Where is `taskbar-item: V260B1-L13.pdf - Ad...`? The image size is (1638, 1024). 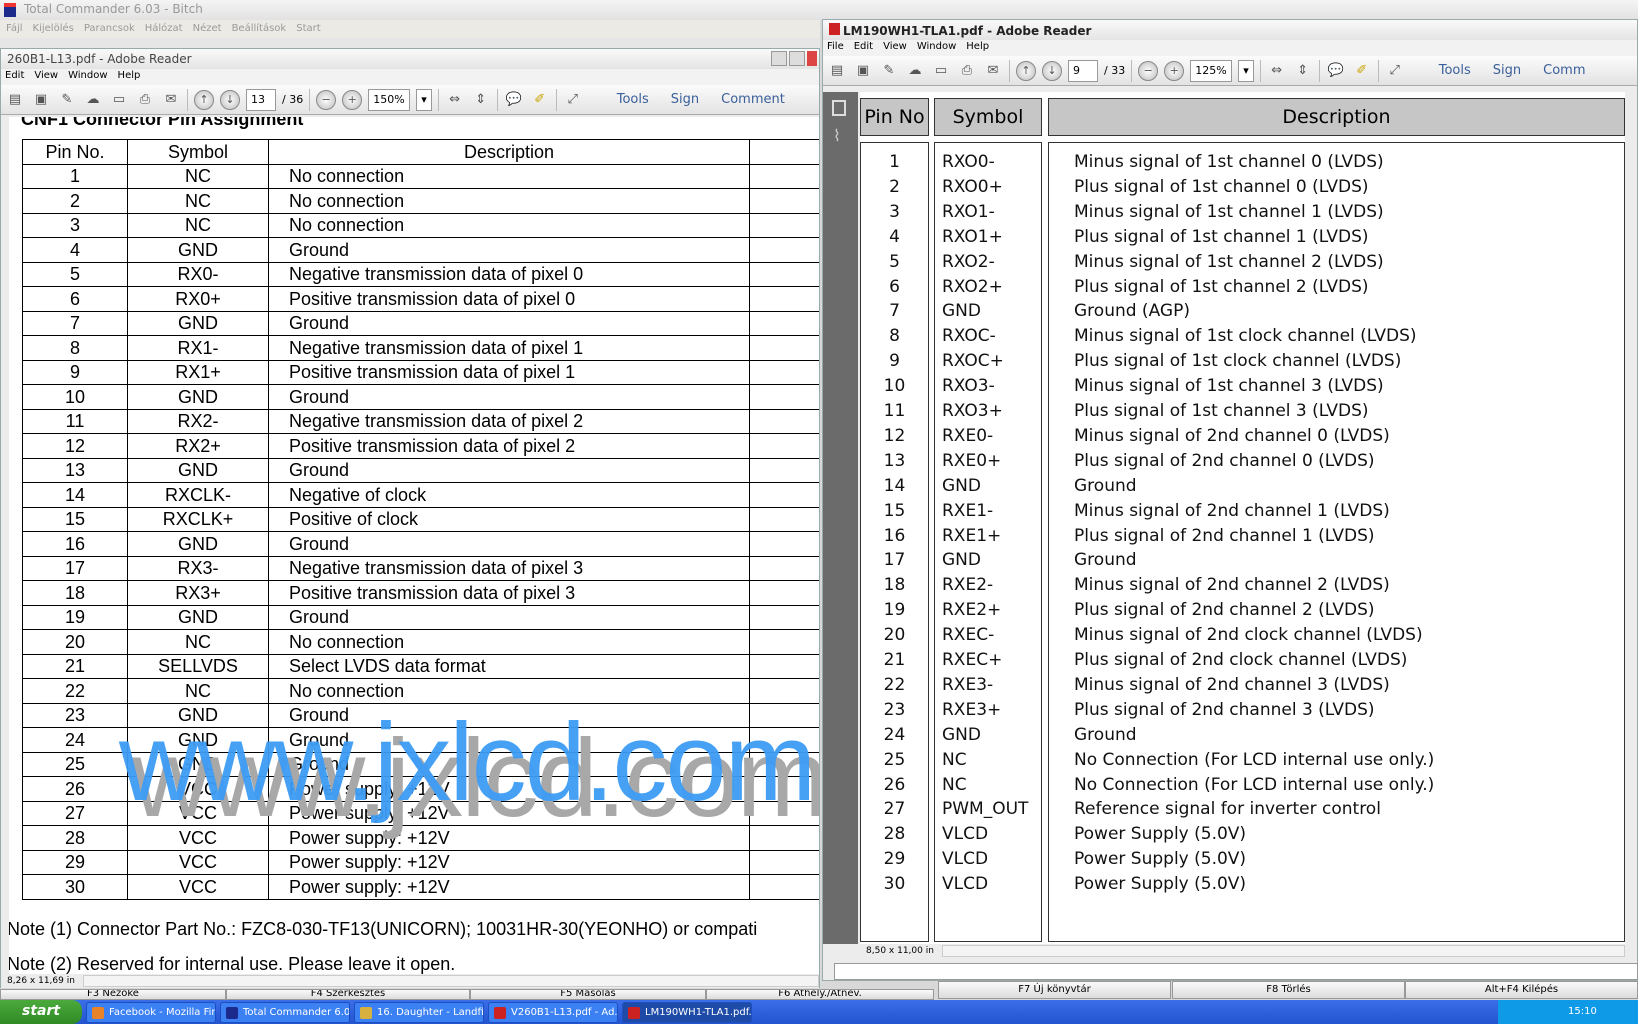
taskbar-item: V260B1-L13.pdf - Ad... is located at coordinates (553, 1012).